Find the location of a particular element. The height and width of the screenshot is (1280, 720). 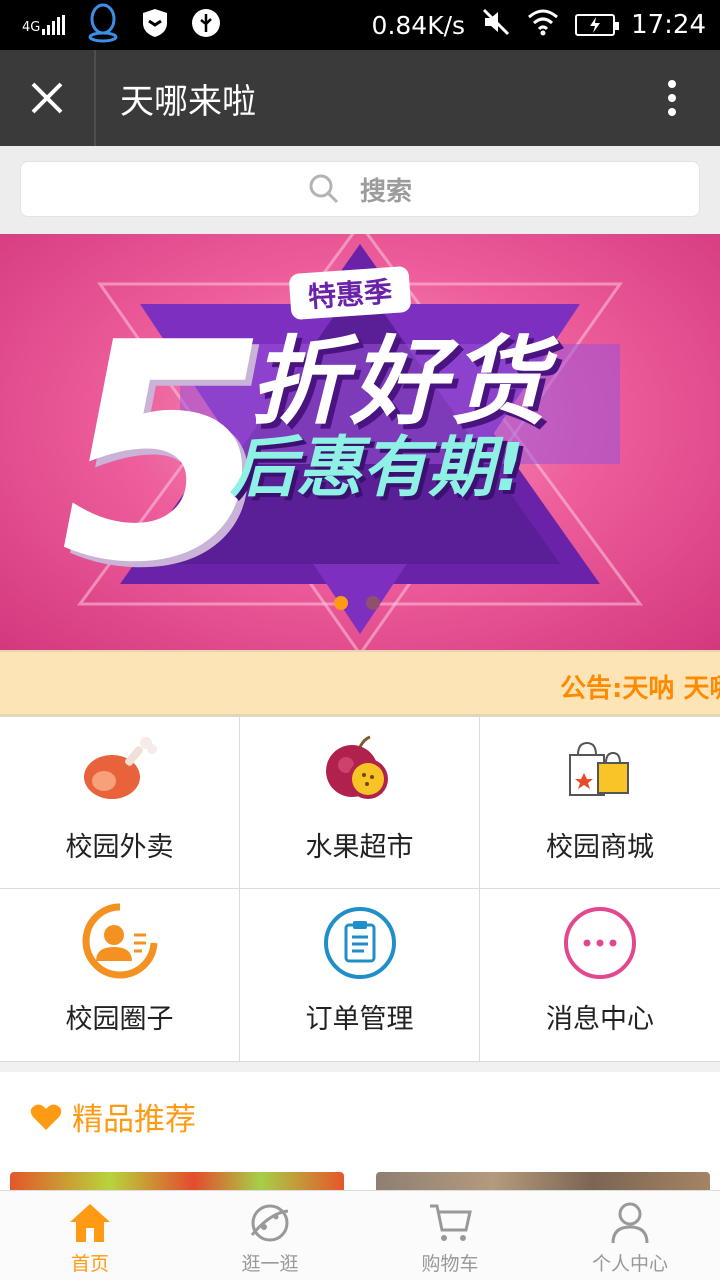

carousel-dot-active is located at coordinates (341, 603).